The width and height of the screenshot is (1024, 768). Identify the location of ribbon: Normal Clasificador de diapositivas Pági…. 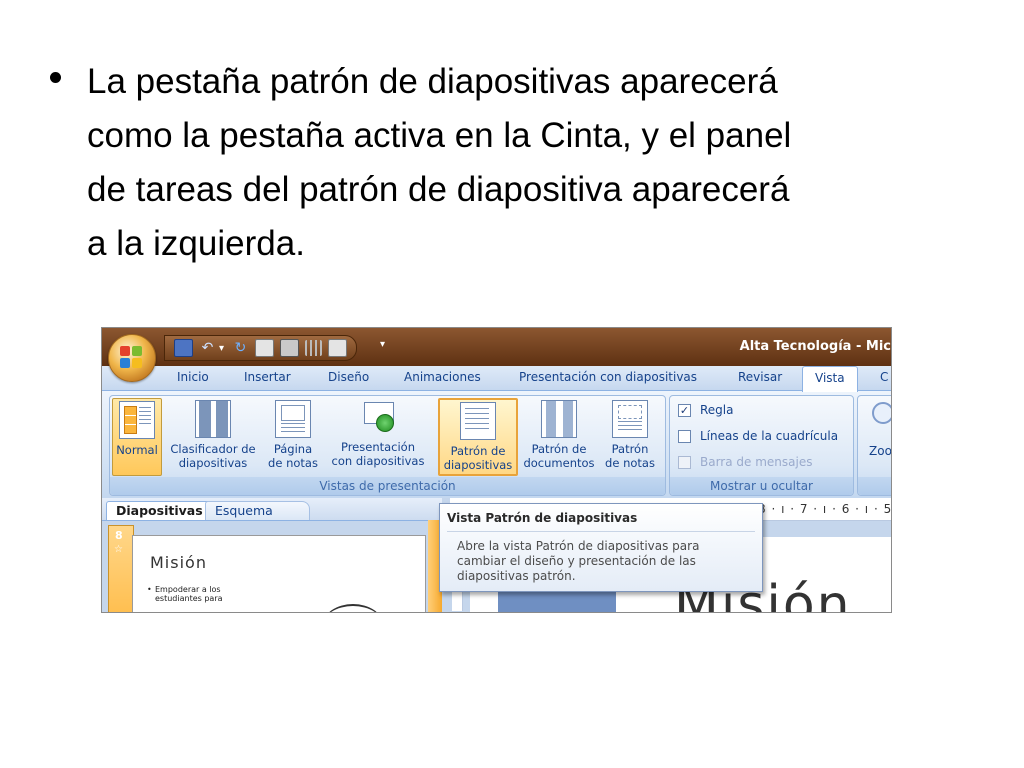
(496, 444).